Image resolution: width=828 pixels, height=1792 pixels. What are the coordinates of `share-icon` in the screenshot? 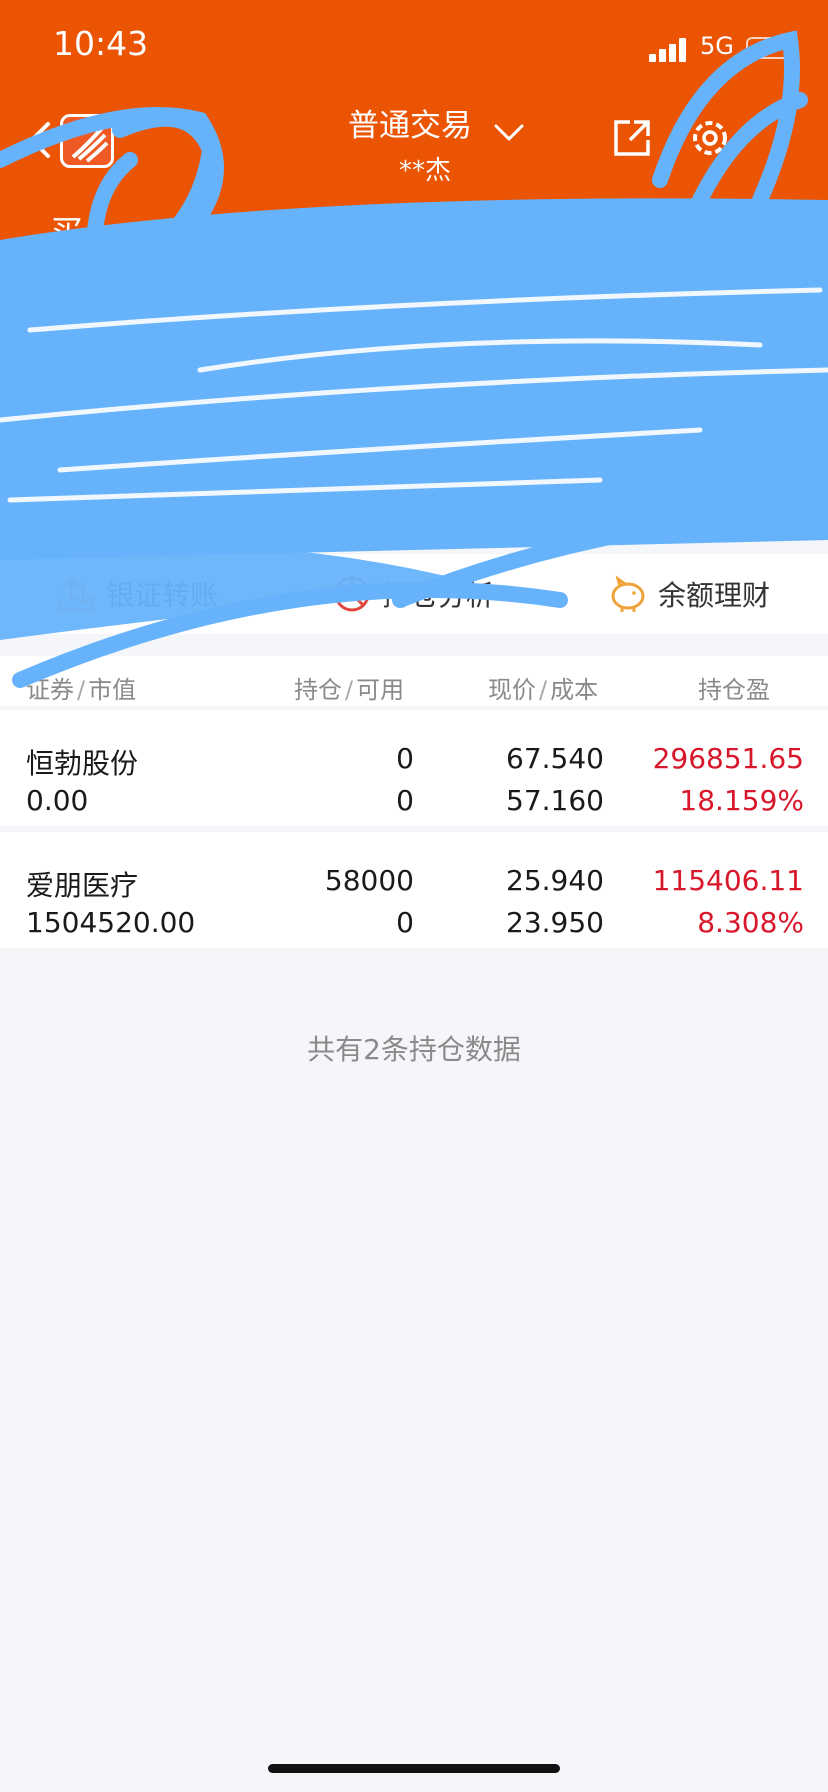 It's located at (632, 138).